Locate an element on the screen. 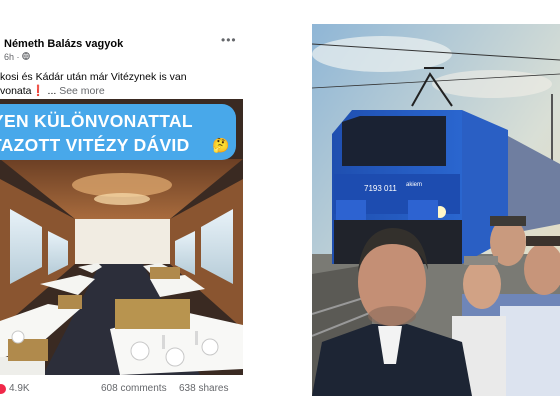 The image size is (560, 420). see-more-link: See more is located at coordinates (82, 91).